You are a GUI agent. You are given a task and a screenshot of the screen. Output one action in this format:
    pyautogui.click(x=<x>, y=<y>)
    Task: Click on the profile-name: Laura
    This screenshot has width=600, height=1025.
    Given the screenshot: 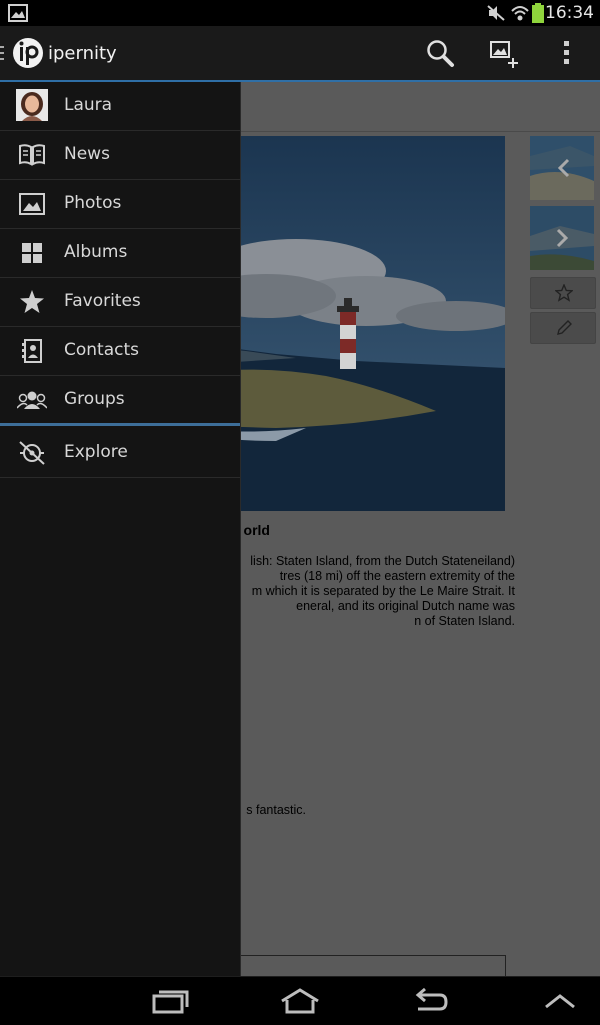 What is the action you would take?
    pyautogui.click(x=88, y=105)
    